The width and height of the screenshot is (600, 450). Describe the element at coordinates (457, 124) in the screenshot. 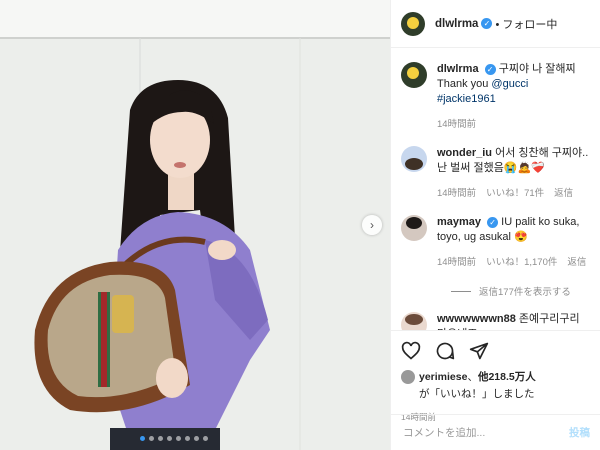

I see `caption-time: 14時間前` at that location.